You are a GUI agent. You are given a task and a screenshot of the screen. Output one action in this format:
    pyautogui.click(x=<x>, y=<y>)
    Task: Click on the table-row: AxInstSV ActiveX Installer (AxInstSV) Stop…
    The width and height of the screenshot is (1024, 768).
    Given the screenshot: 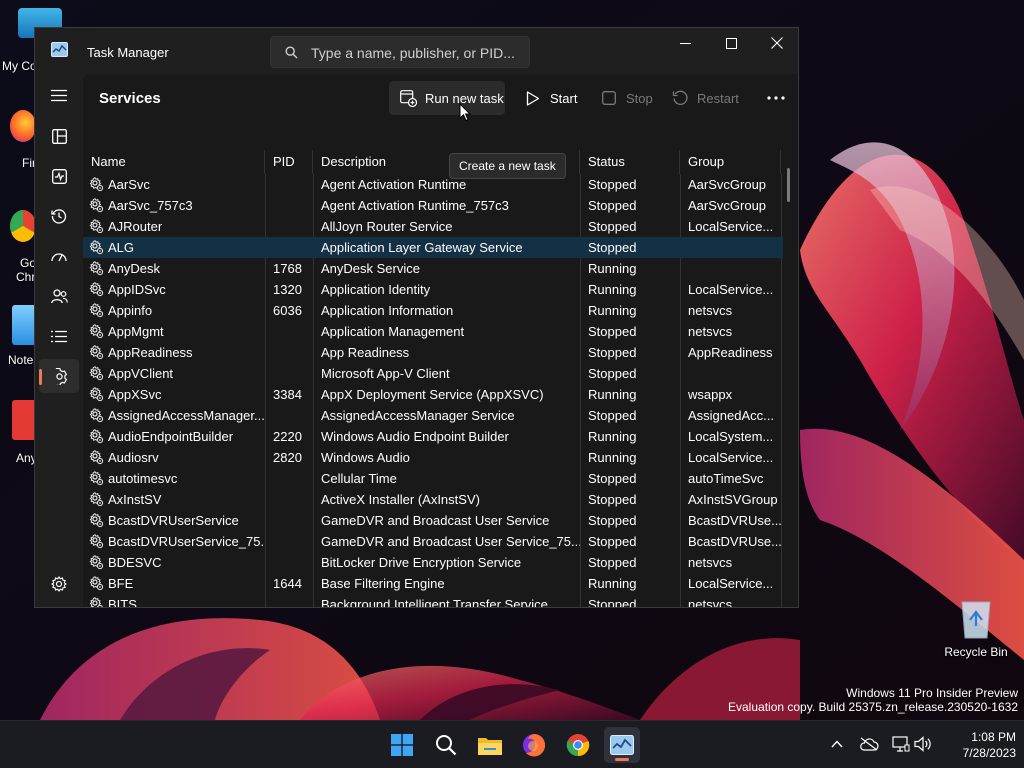 What is the action you would take?
    pyautogui.click(x=433, y=499)
    